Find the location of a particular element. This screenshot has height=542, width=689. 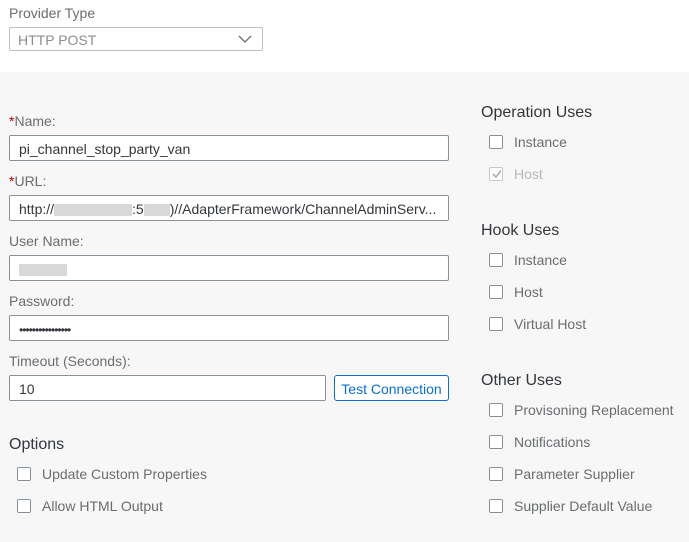

redacted-username is located at coordinates (43, 270).